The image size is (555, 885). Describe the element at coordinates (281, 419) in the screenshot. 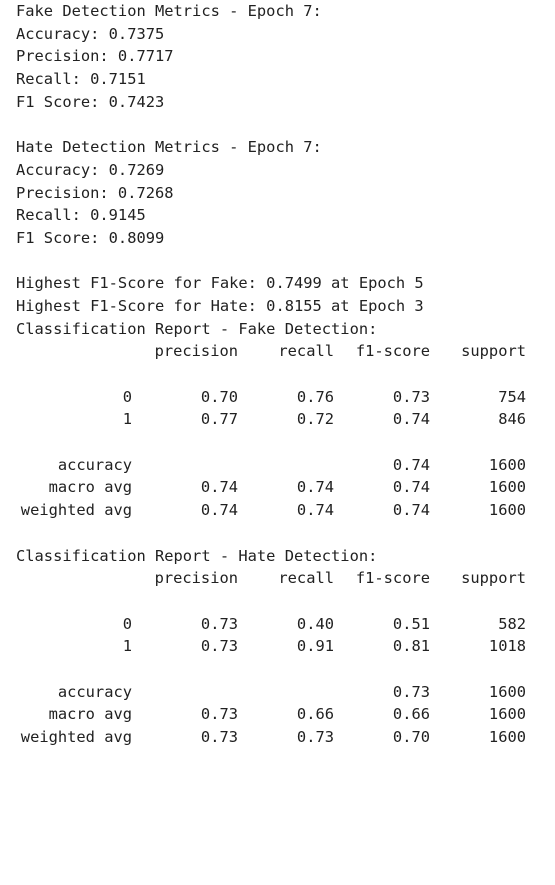

I see `table-row: 1 0.77 0.72 0.74 846` at that location.